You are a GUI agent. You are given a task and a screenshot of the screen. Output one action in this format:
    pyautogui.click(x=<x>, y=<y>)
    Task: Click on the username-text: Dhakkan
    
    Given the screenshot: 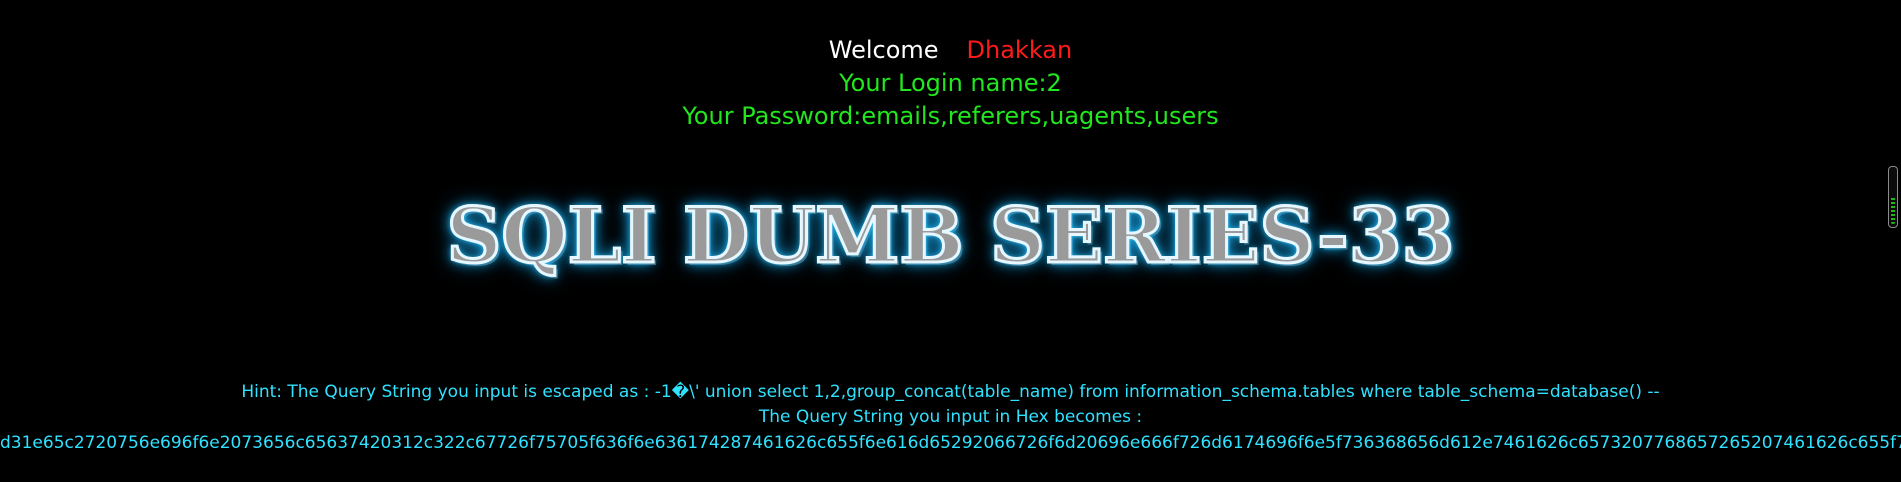 What is the action you would take?
    pyautogui.click(x=1019, y=50)
    